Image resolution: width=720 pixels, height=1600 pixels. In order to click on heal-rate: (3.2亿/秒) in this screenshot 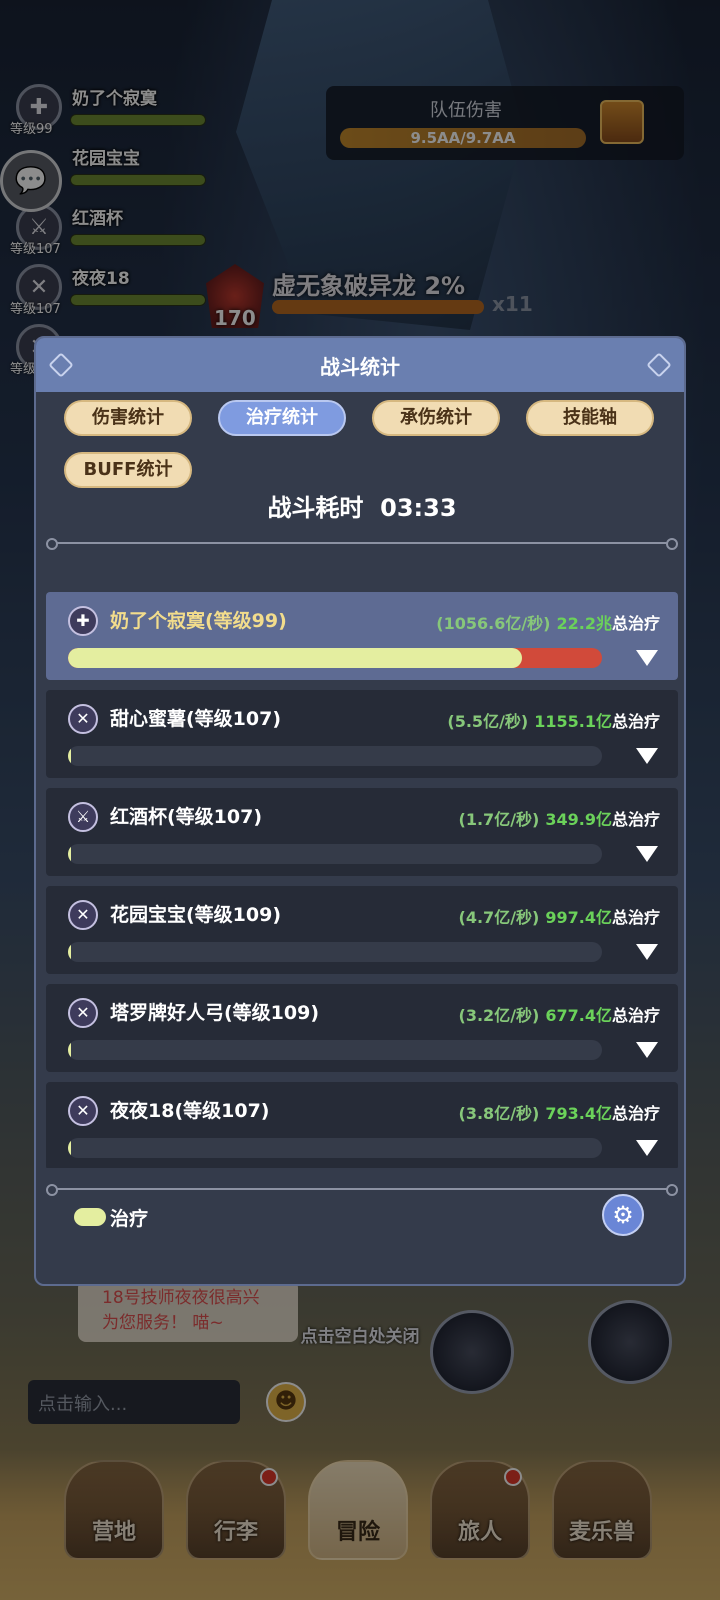, I will do `click(499, 1015)`.